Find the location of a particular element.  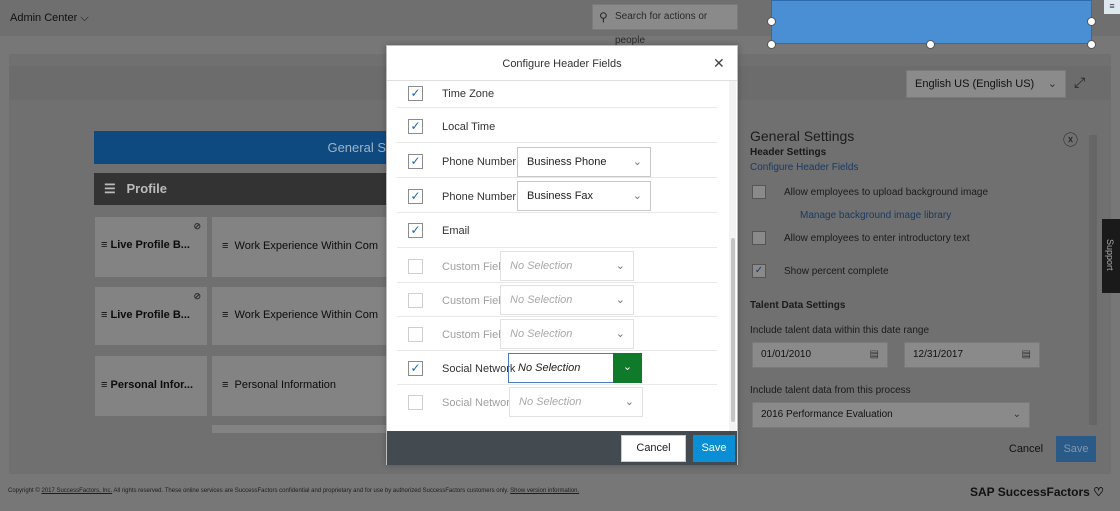

field-row-social-network-1: ✓ Social Network No Selection ⌄ is located at coordinates (557, 368).